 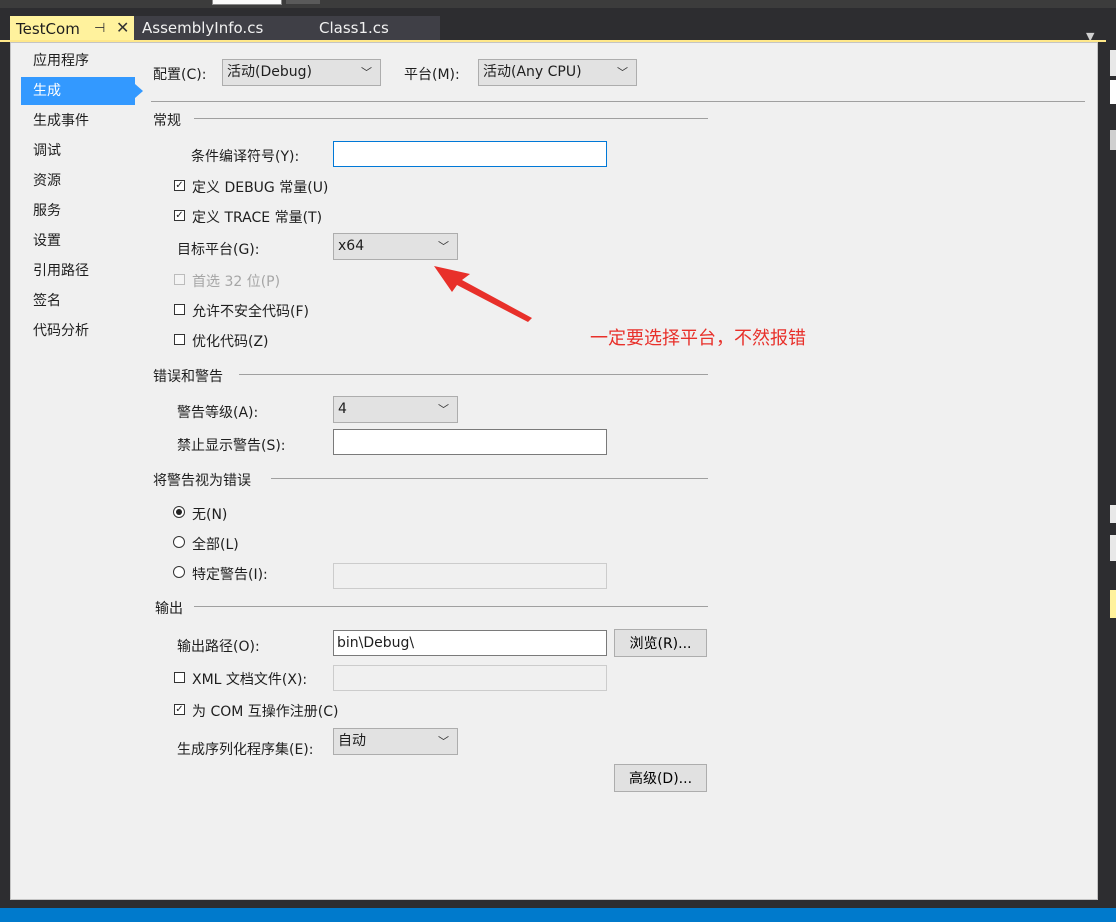 What do you see at coordinates (698, 338) in the screenshot?
I see `annotation-text: 一定要选择平台，不然报错` at bounding box center [698, 338].